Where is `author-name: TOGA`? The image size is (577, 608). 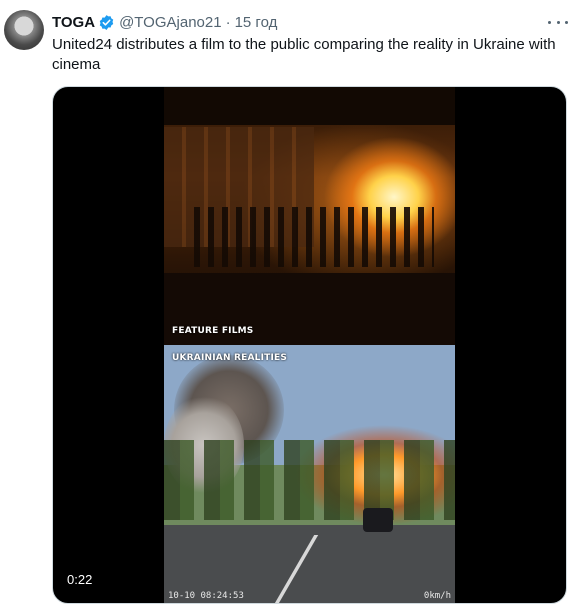
author-name: TOGA is located at coordinates (73, 22).